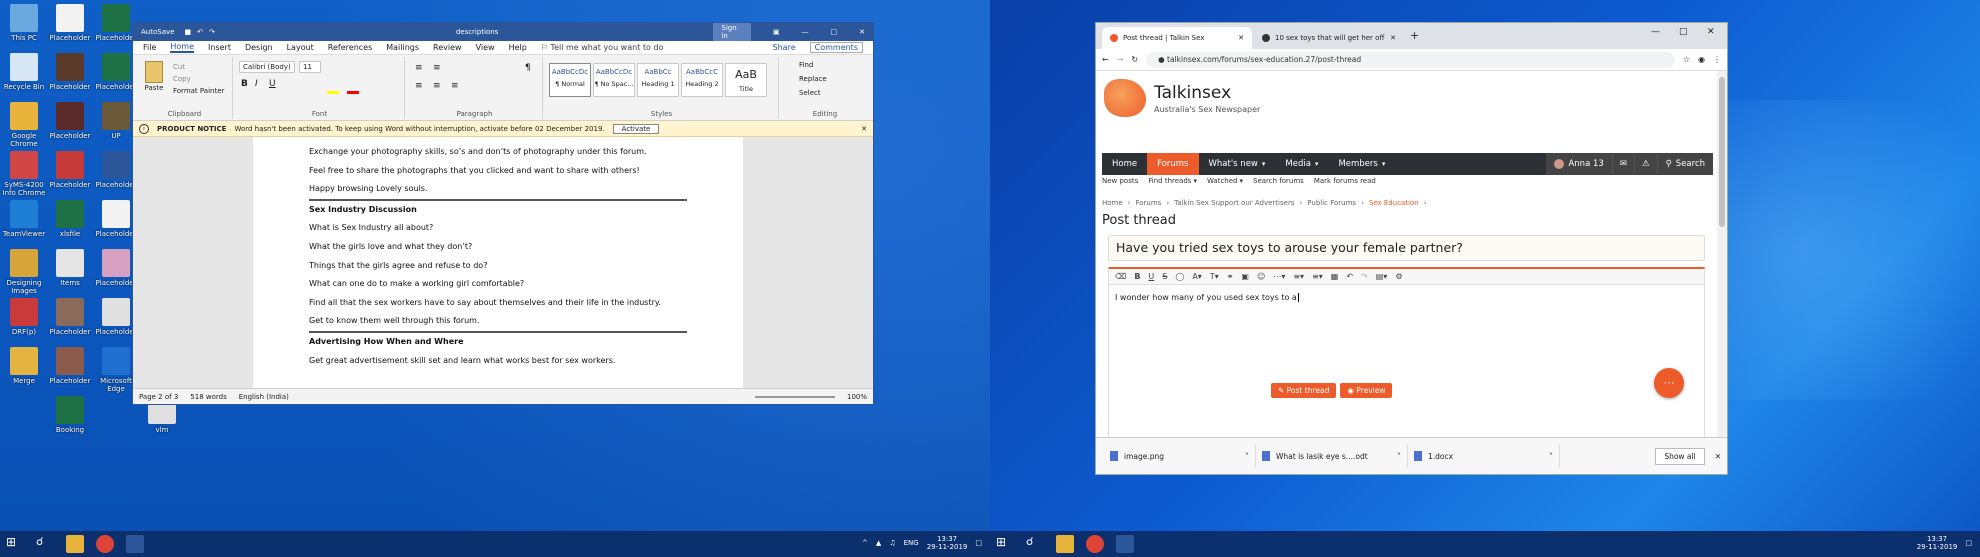 Image resolution: width=1980 pixels, height=557 pixels. What do you see at coordinates (746, 80) in the screenshot?
I see `style-item: AaB Title` at bounding box center [746, 80].